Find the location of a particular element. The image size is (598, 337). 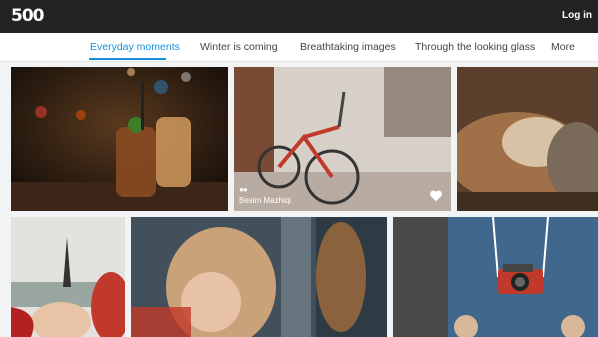

camera-image is located at coordinates (495, 277).